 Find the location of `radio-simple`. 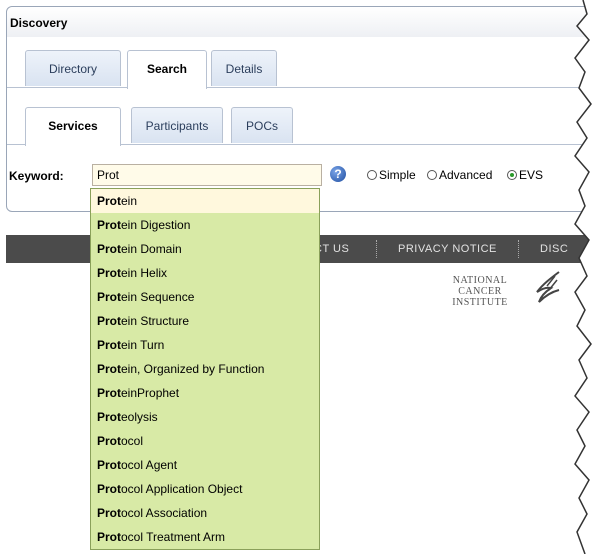

radio-simple is located at coordinates (372, 175).